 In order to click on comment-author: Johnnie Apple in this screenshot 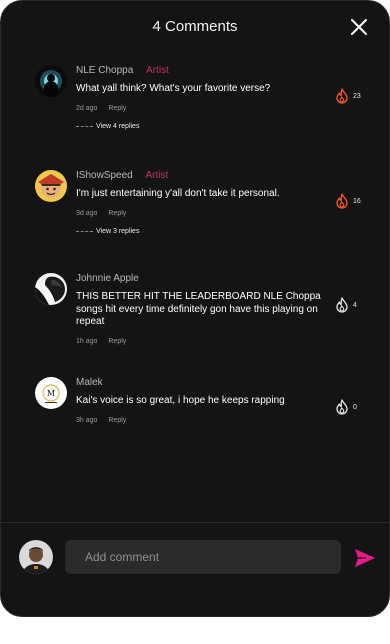, I will do `click(107, 278)`.